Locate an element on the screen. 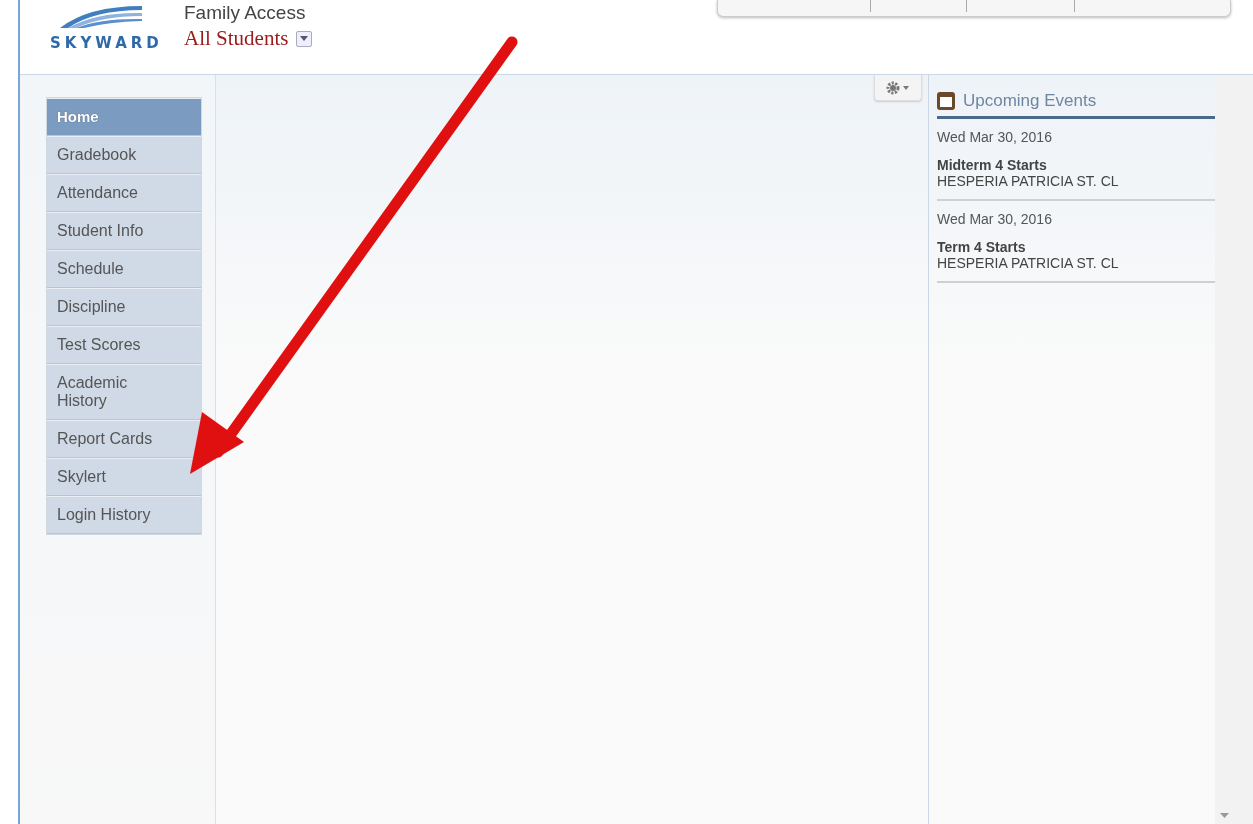 The width and height of the screenshot is (1253, 824). nav-item: Test Scores is located at coordinates (124, 345).